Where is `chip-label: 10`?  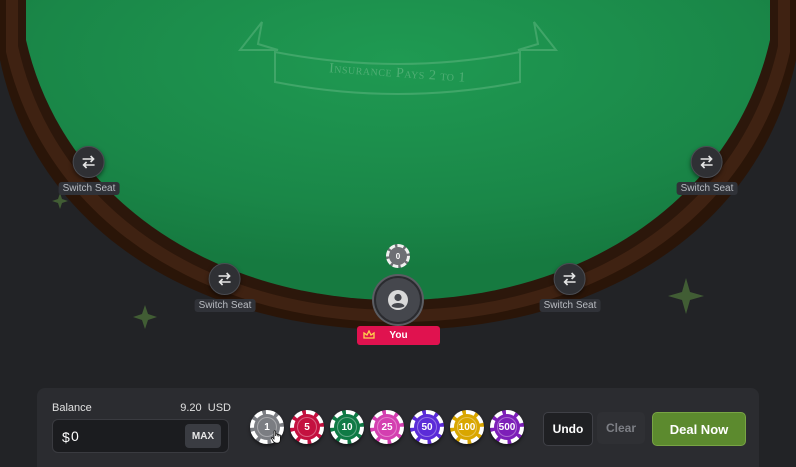 chip-label: 10 is located at coordinates (347, 427).